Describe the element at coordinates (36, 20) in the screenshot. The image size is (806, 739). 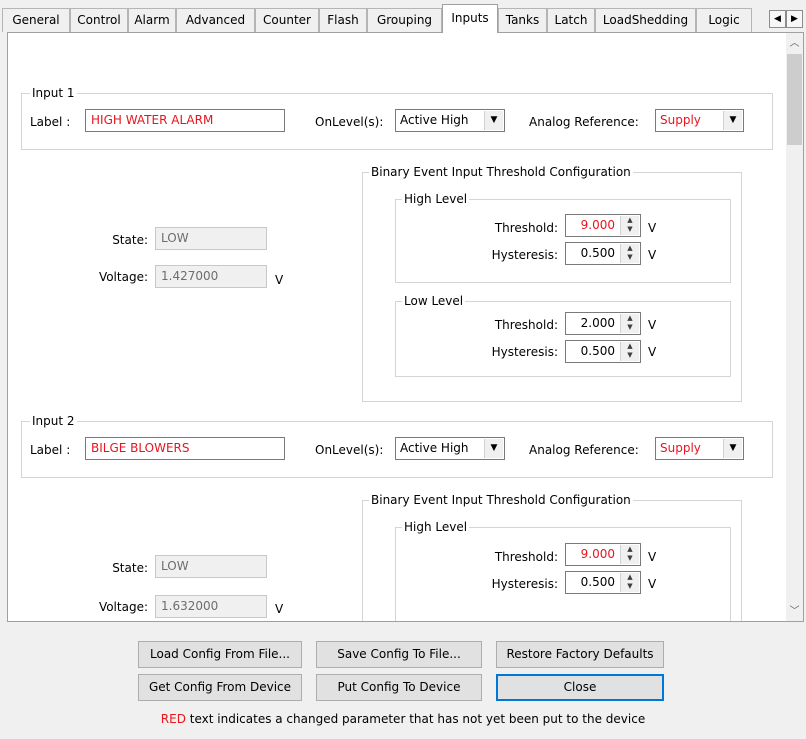
I see `tab-general: General` at that location.